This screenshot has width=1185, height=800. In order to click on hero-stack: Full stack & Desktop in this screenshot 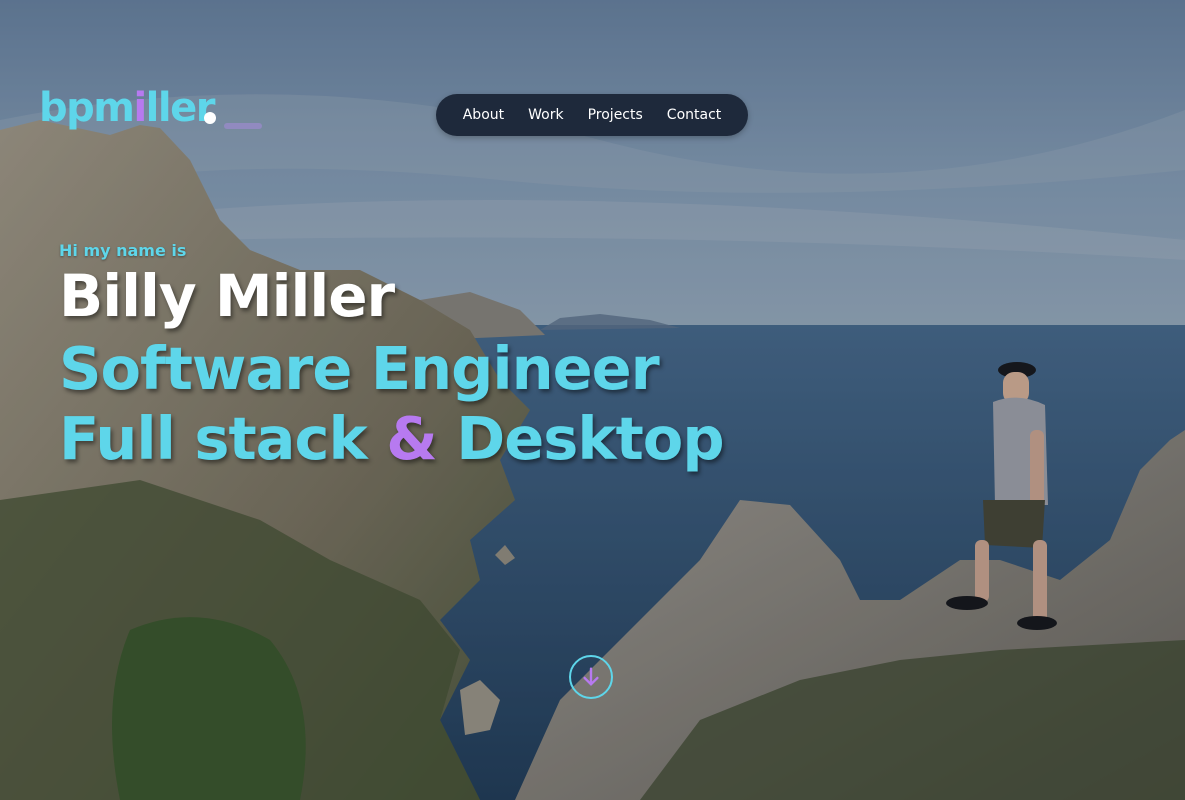, I will do `click(392, 438)`.